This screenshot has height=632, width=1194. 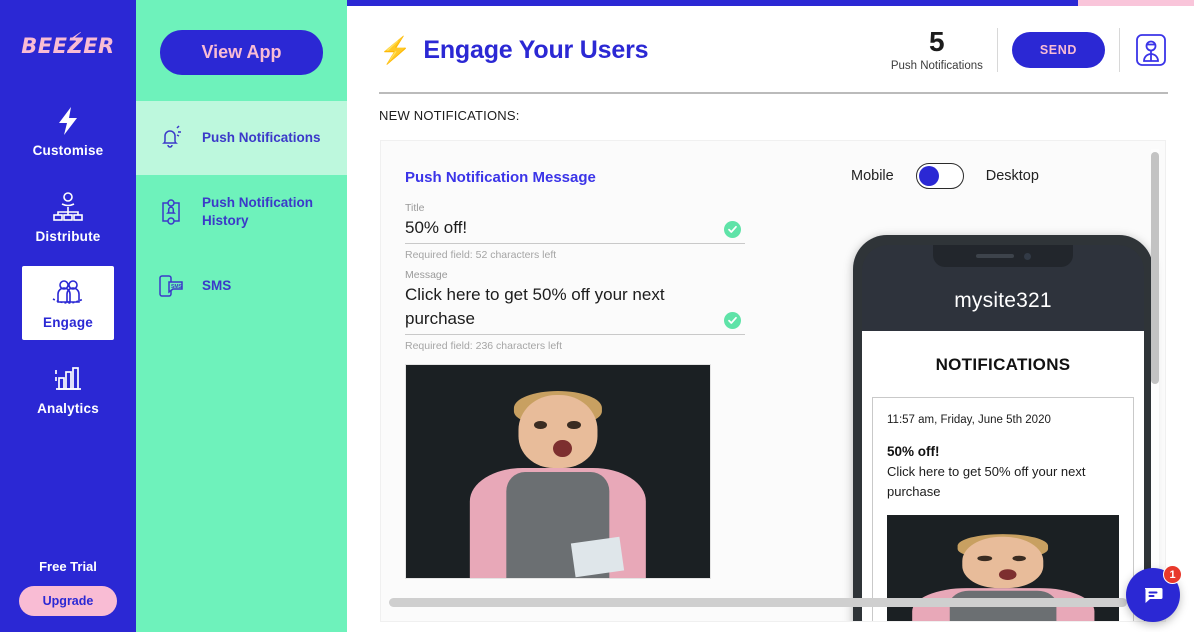 I want to click on svg-text: SMS, so click(x=177, y=287).